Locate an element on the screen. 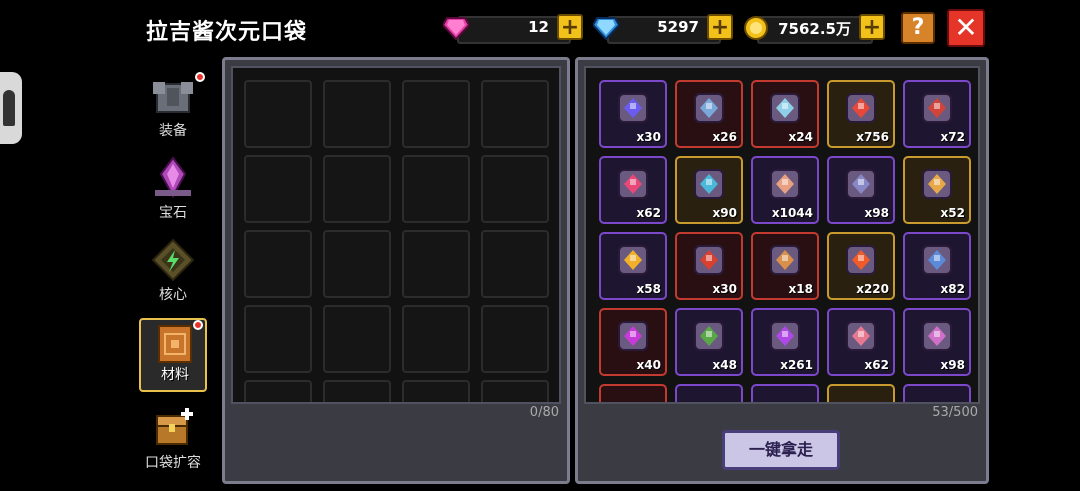 The image size is (1080, 491). currency-pink-gem: 12 + is located at coordinates (513, 28).